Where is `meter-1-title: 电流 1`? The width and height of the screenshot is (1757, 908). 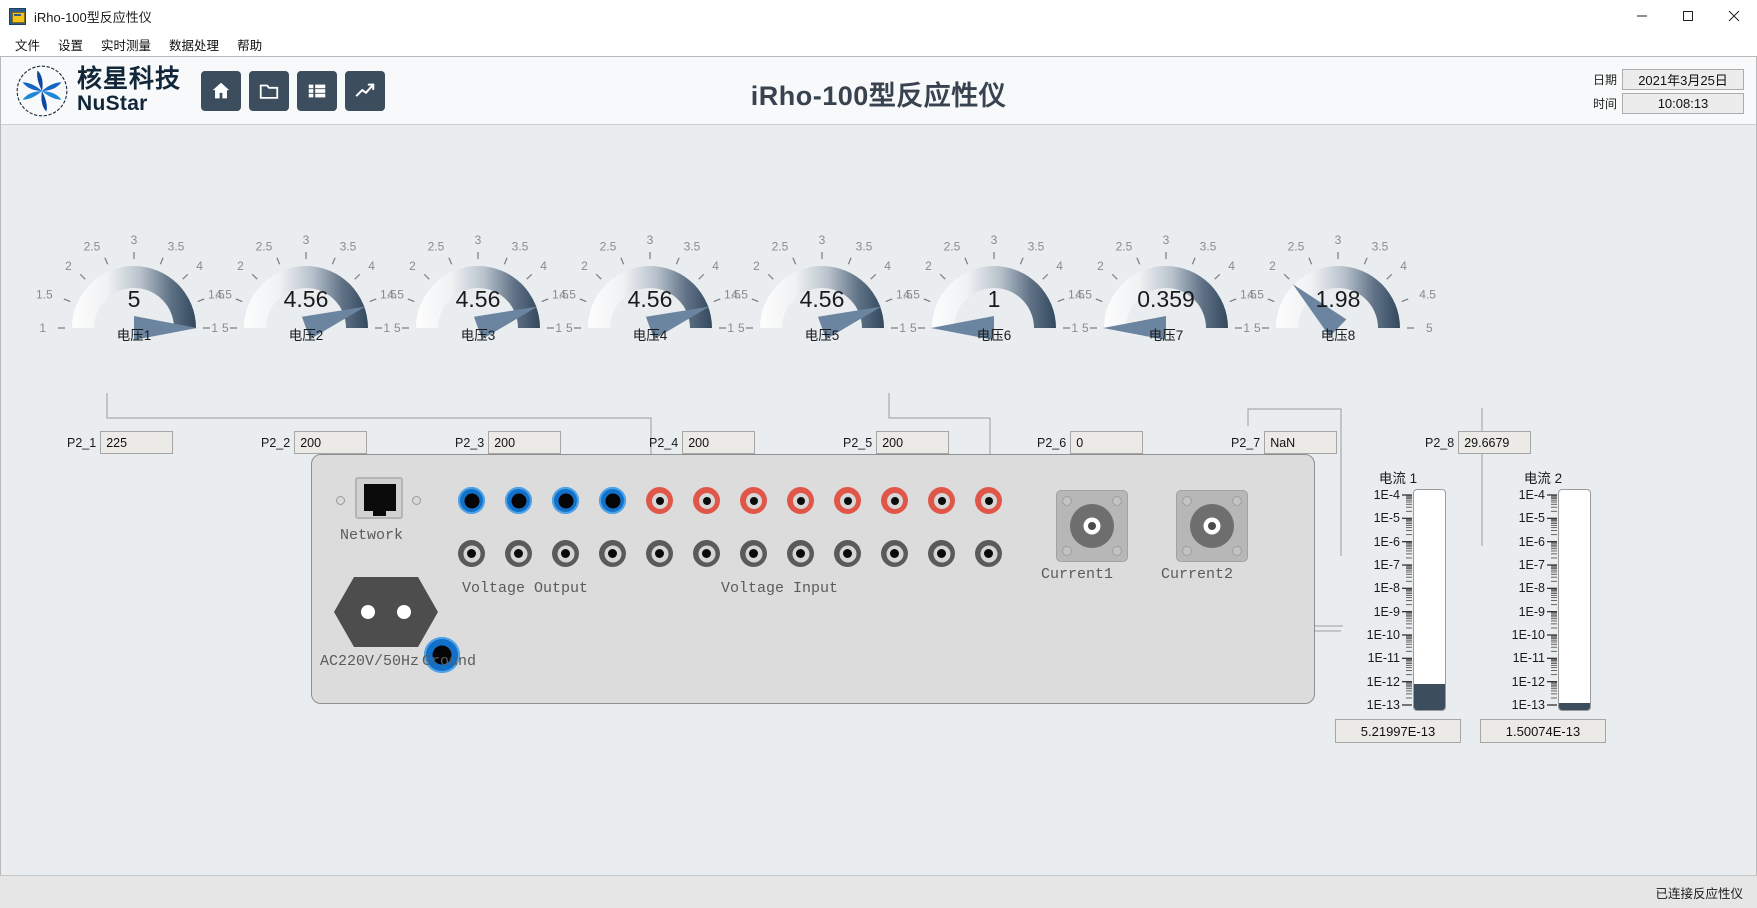 meter-1-title: 电流 1 is located at coordinates (1398, 478).